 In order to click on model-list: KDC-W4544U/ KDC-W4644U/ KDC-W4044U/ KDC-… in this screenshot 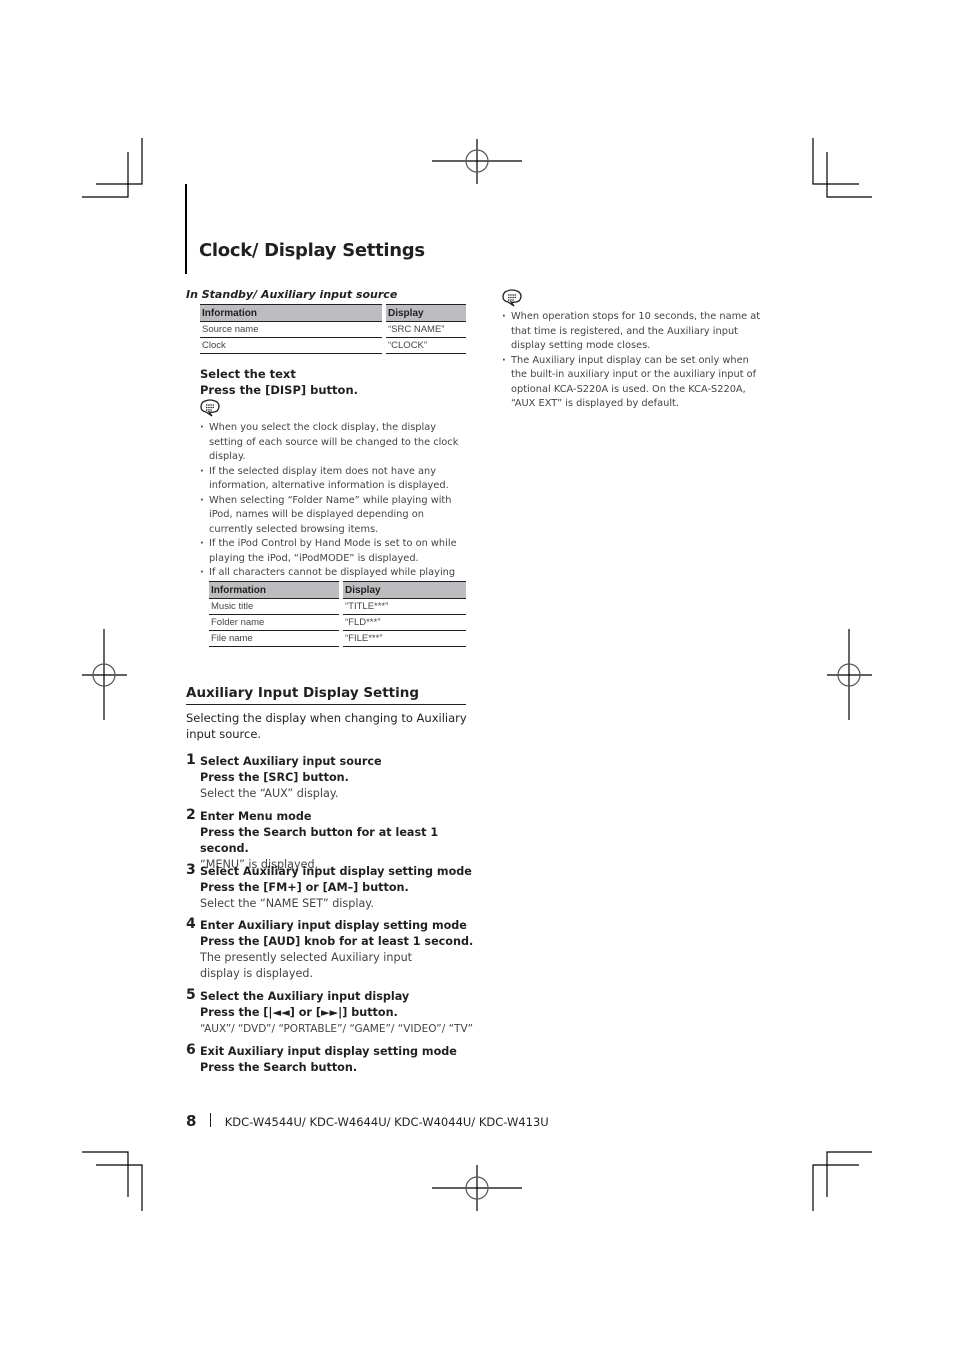, I will do `click(386, 1122)`.